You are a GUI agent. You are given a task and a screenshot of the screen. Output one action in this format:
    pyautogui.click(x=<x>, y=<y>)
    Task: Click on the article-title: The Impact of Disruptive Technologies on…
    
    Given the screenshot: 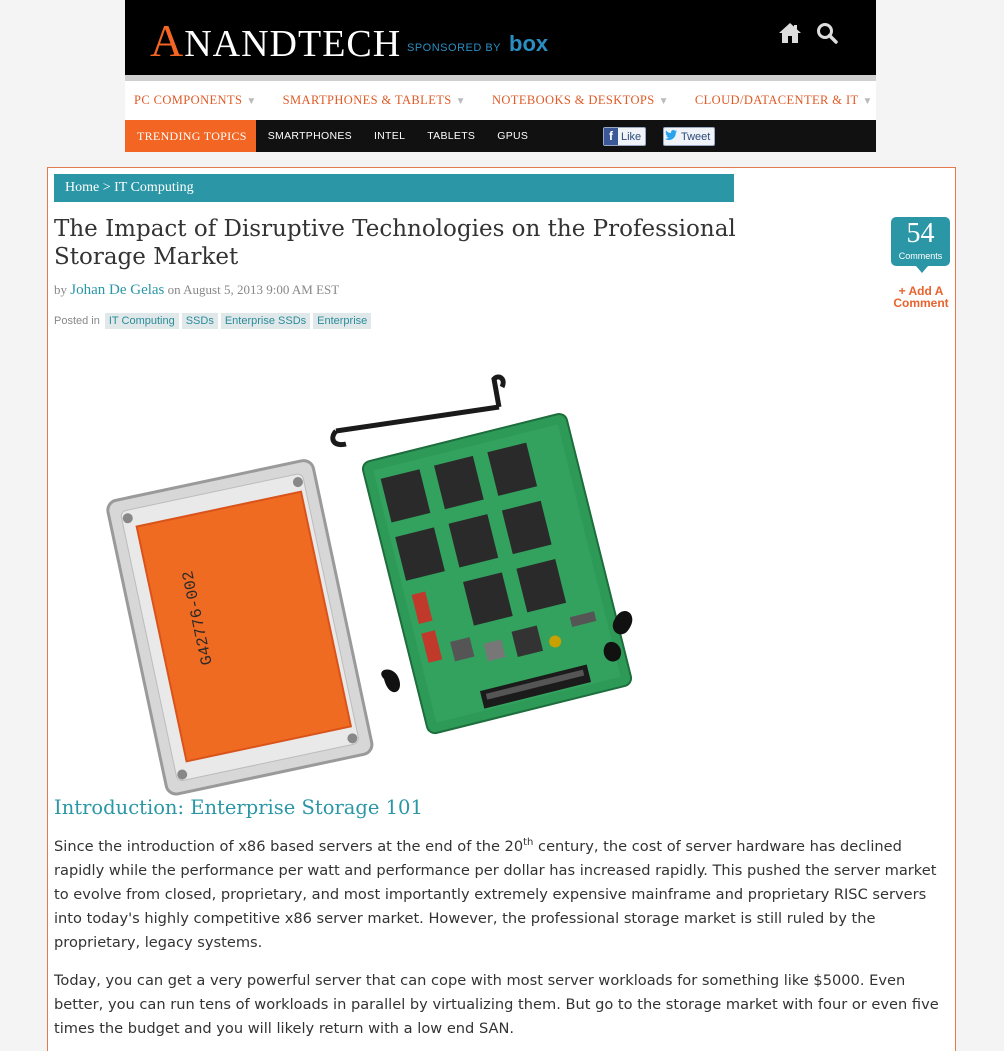 What is the action you would take?
    pyautogui.click(x=395, y=243)
    